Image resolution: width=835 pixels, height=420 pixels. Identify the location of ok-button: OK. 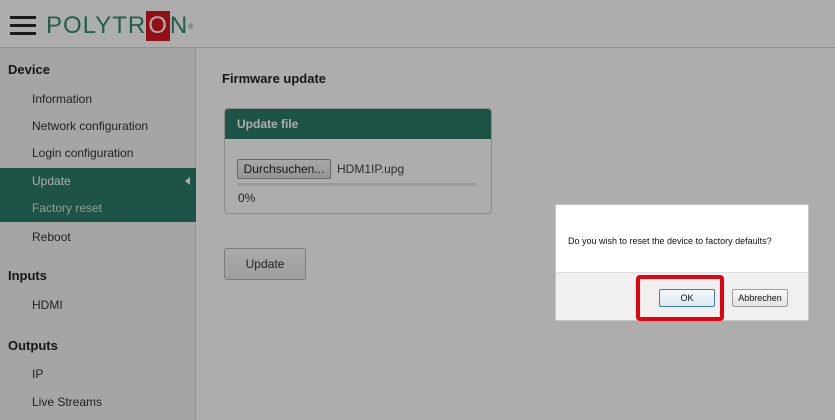
(687, 298).